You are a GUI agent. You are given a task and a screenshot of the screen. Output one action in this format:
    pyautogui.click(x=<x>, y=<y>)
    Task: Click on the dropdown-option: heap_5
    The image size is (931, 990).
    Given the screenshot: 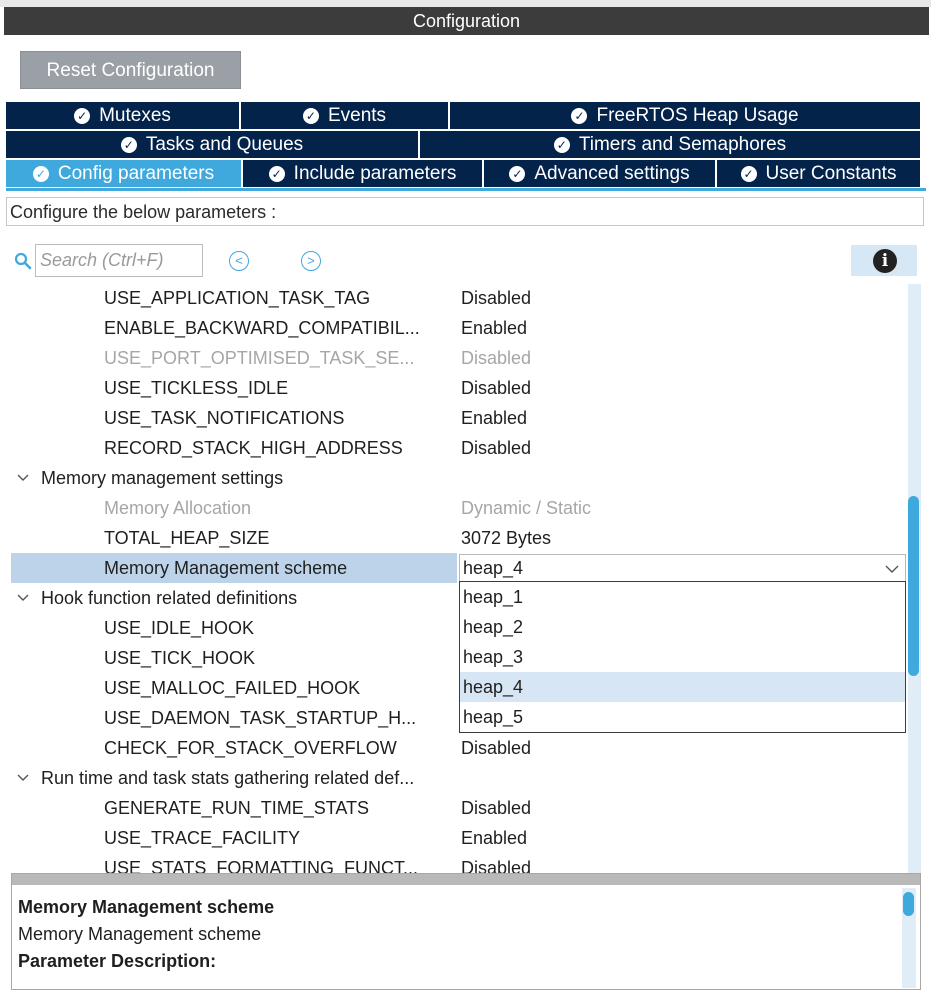 What is the action you would take?
    pyautogui.click(x=682, y=717)
    